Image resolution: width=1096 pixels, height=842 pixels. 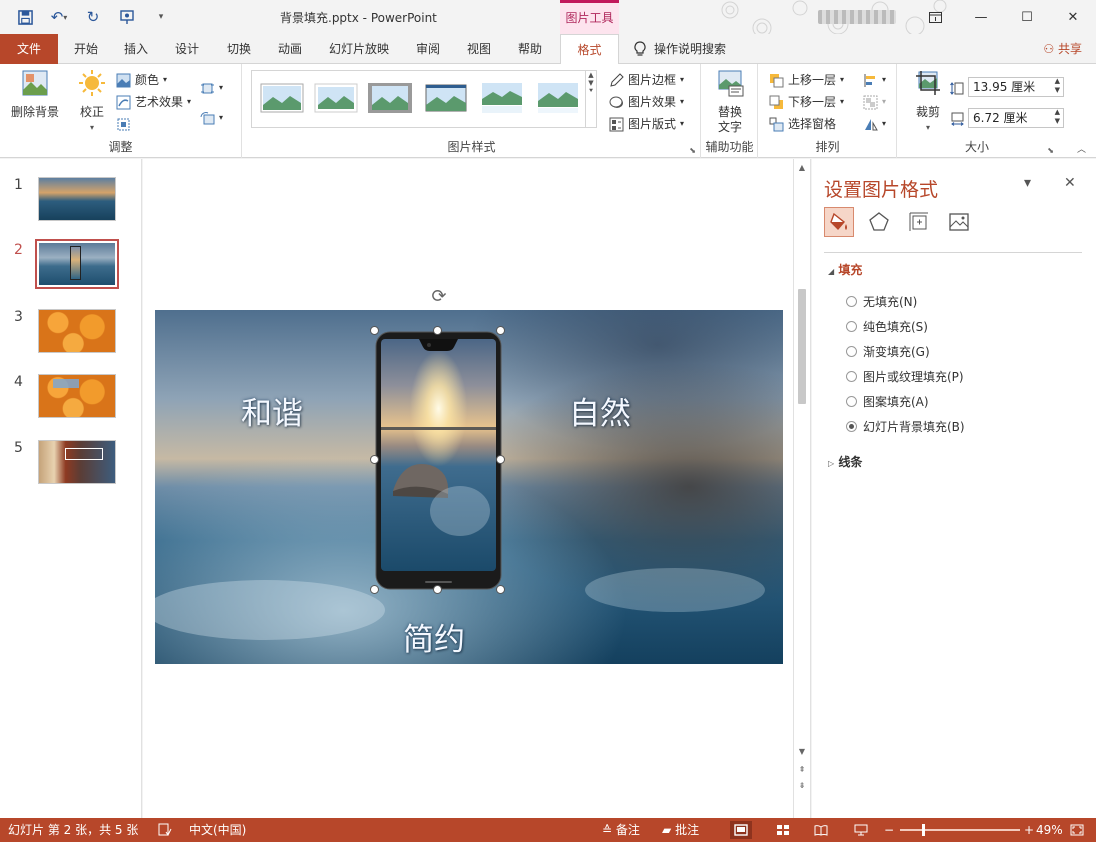 I want to click on tab-help: 帮助, so click(x=530, y=49).